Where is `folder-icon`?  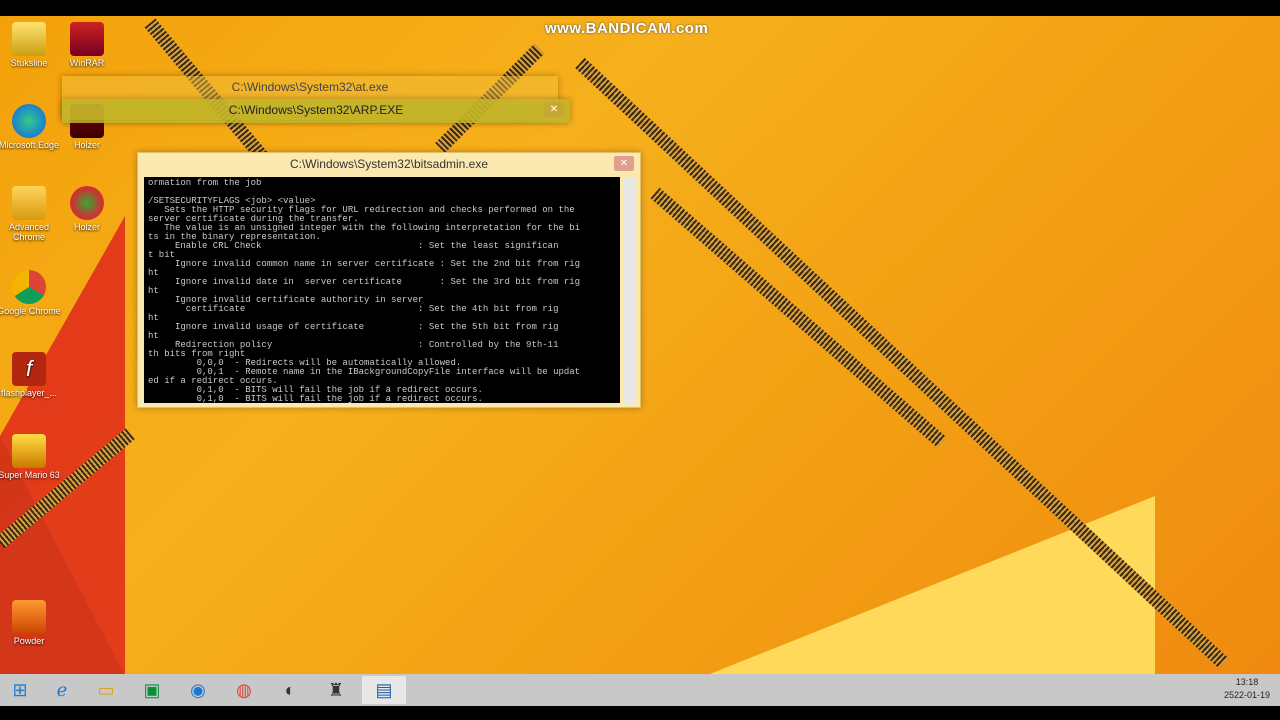
folder-icon is located at coordinates (29, 203).